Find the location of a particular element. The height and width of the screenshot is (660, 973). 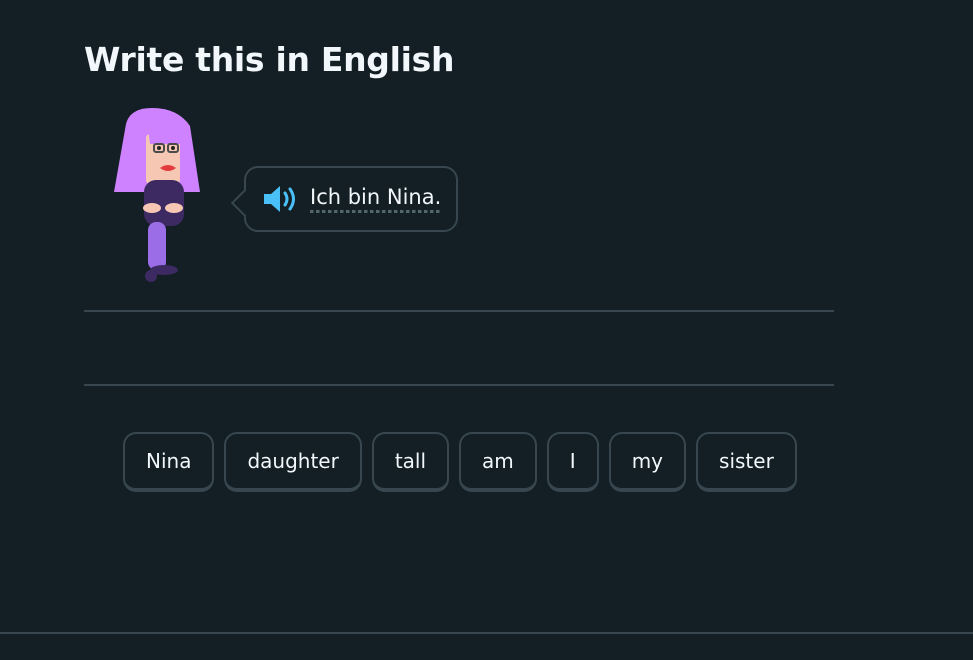

speech-bubble-tail is located at coordinates (245, 203).